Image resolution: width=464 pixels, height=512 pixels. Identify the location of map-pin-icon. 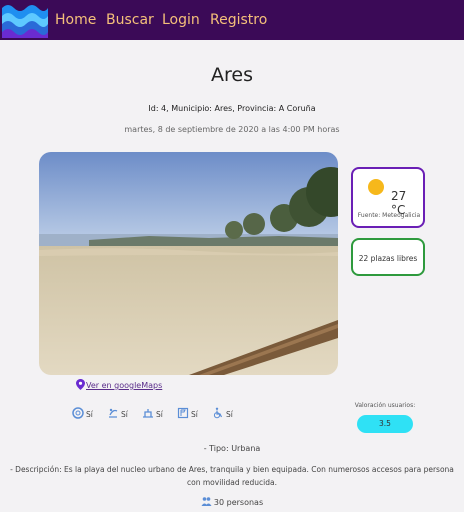
(80, 384).